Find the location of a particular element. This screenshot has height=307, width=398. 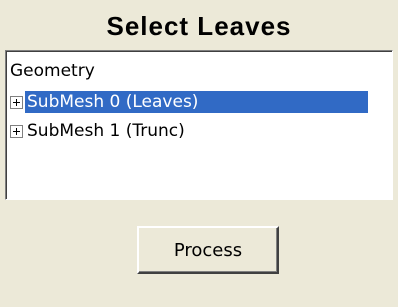

tree-item-submesh-0: SubMesh 0 (Leaves) is located at coordinates (189, 102).